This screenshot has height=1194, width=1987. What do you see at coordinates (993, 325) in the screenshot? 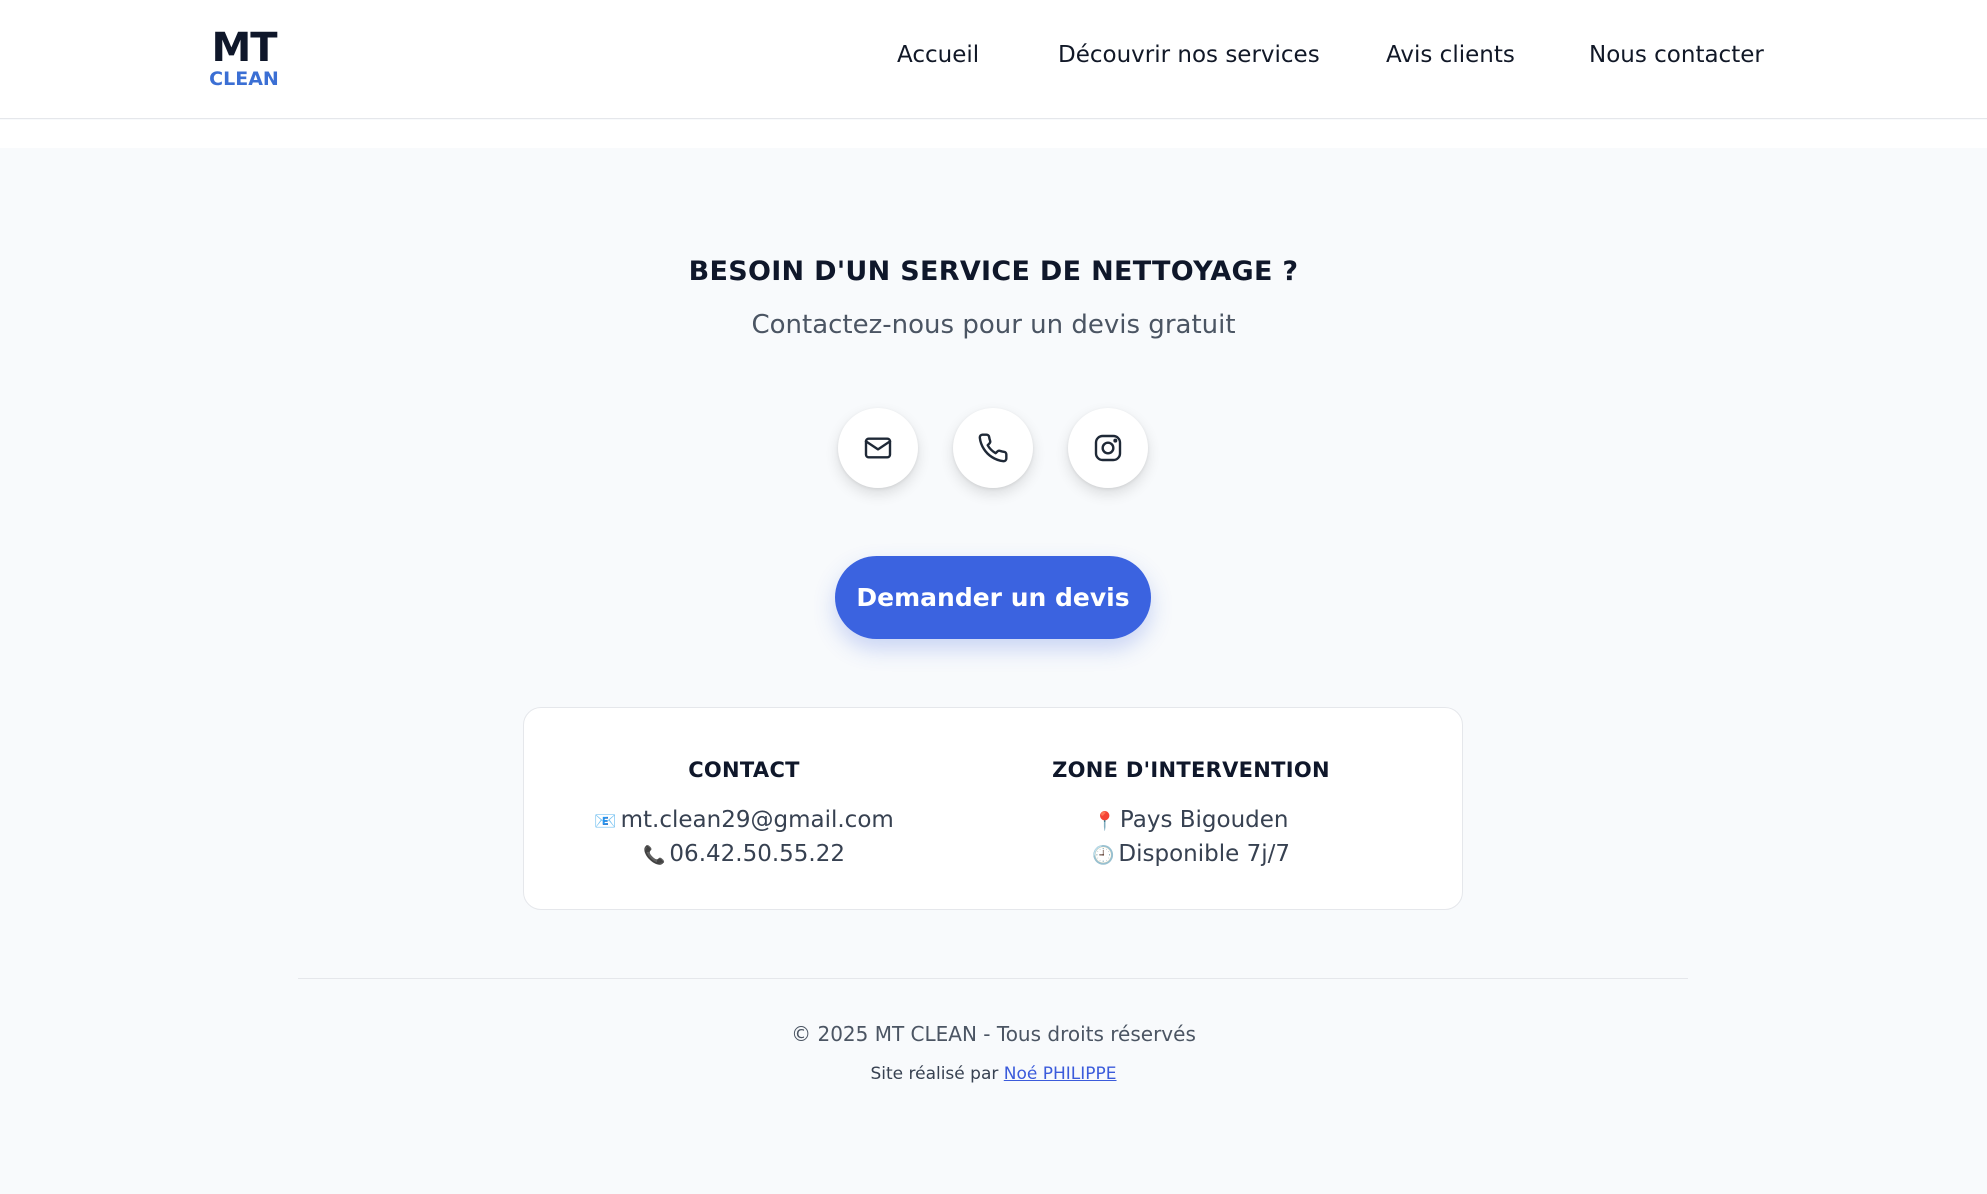
I see `hero-subtitle: Contactez-nous pour un devis gratuit` at bounding box center [993, 325].